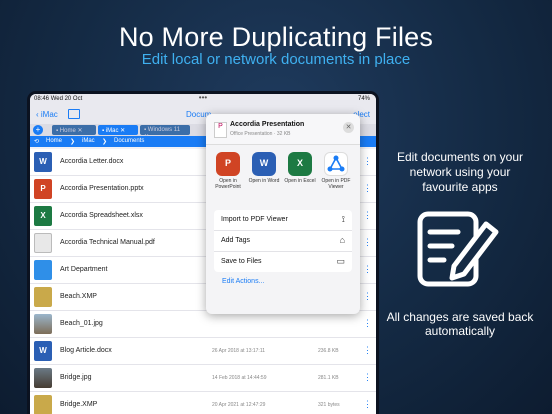 Image resolution: width=552 pixels, height=414 pixels. I want to click on action-label: Add Tags, so click(236, 240).